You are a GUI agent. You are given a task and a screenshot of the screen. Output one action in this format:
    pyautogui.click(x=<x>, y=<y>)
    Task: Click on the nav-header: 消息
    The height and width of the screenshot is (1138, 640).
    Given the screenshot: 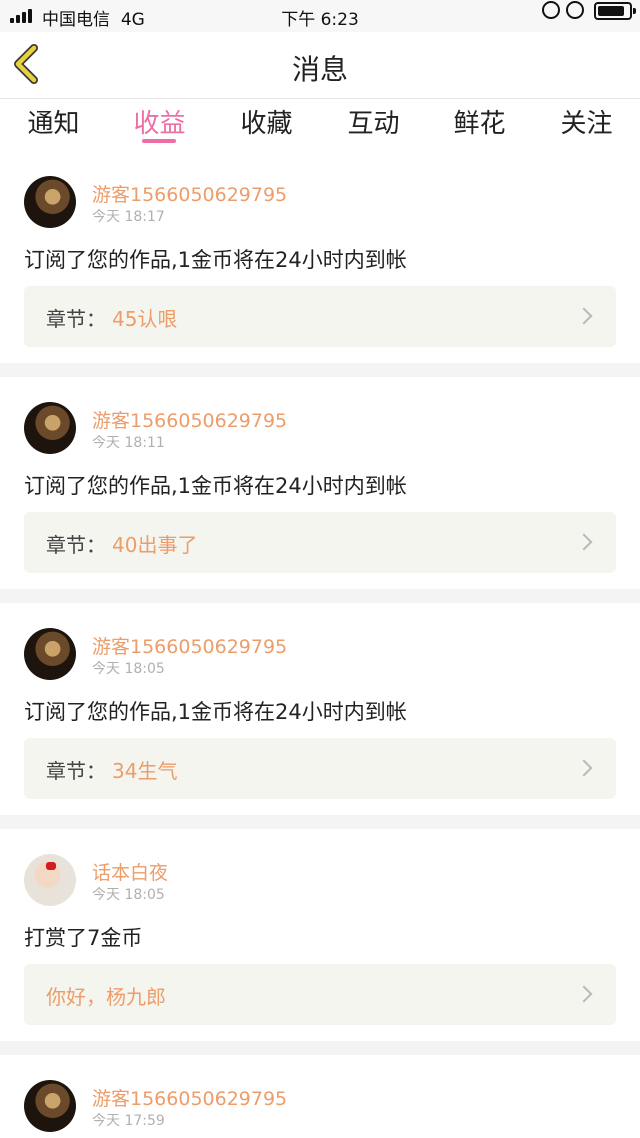 What is the action you would take?
    pyautogui.click(x=320, y=65)
    